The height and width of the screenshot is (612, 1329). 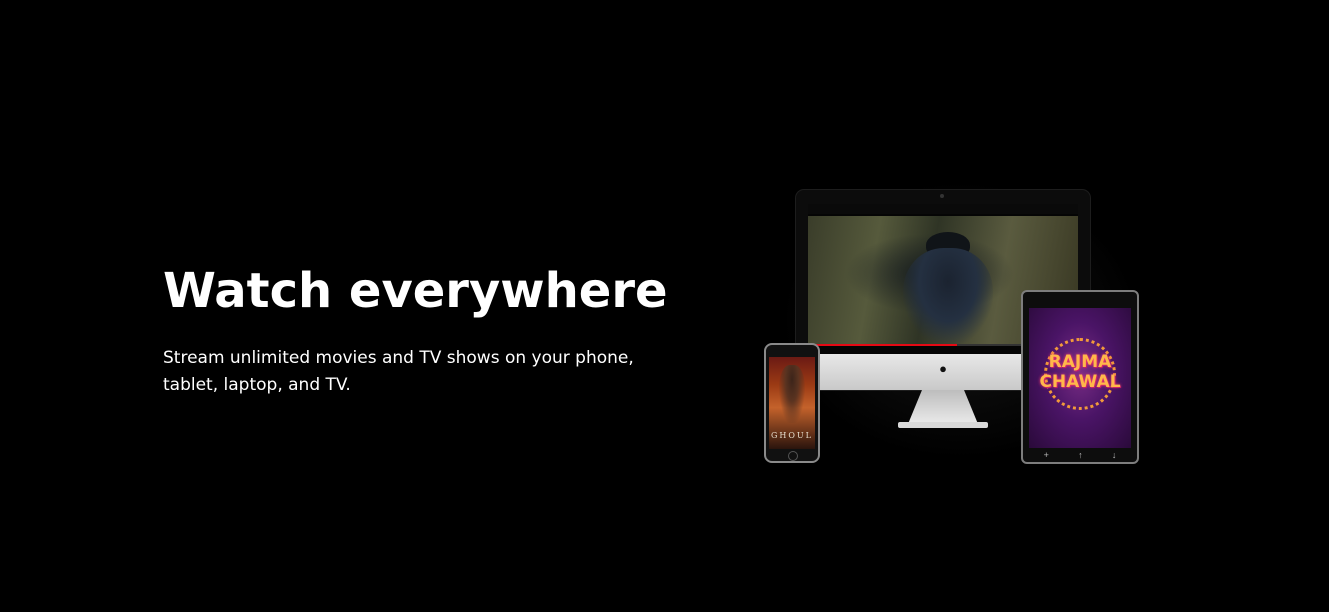 What do you see at coordinates (792, 394) in the screenshot?
I see `poster-figure` at bounding box center [792, 394].